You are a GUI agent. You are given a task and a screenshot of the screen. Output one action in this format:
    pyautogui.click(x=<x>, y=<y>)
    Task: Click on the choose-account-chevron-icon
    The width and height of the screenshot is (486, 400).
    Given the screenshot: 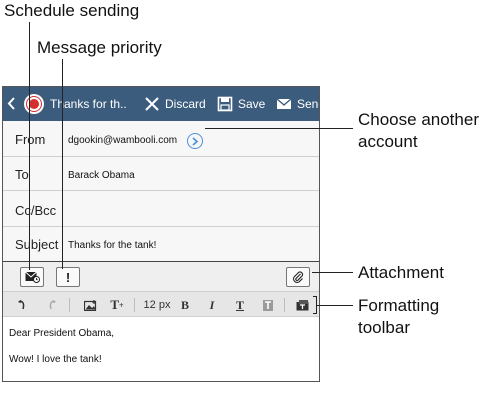 What is the action you would take?
    pyautogui.click(x=195, y=141)
    